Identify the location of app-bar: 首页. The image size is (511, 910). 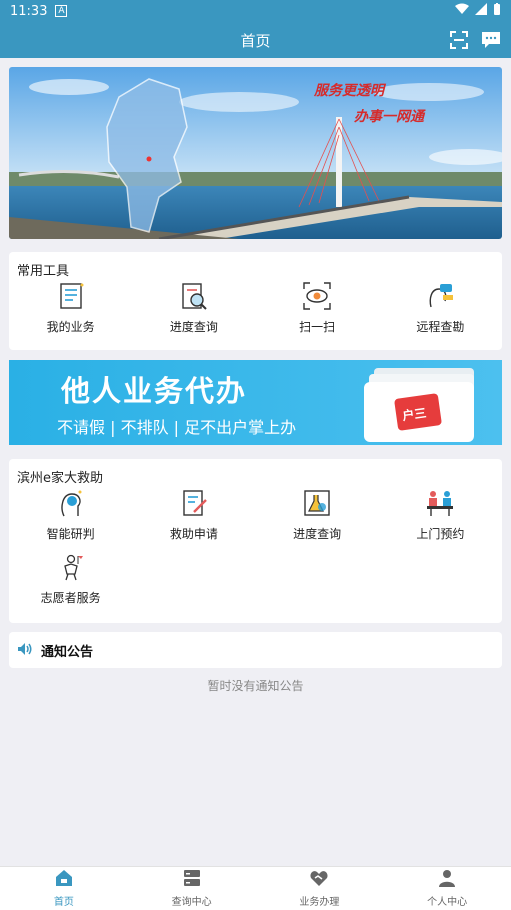
(255, 40).